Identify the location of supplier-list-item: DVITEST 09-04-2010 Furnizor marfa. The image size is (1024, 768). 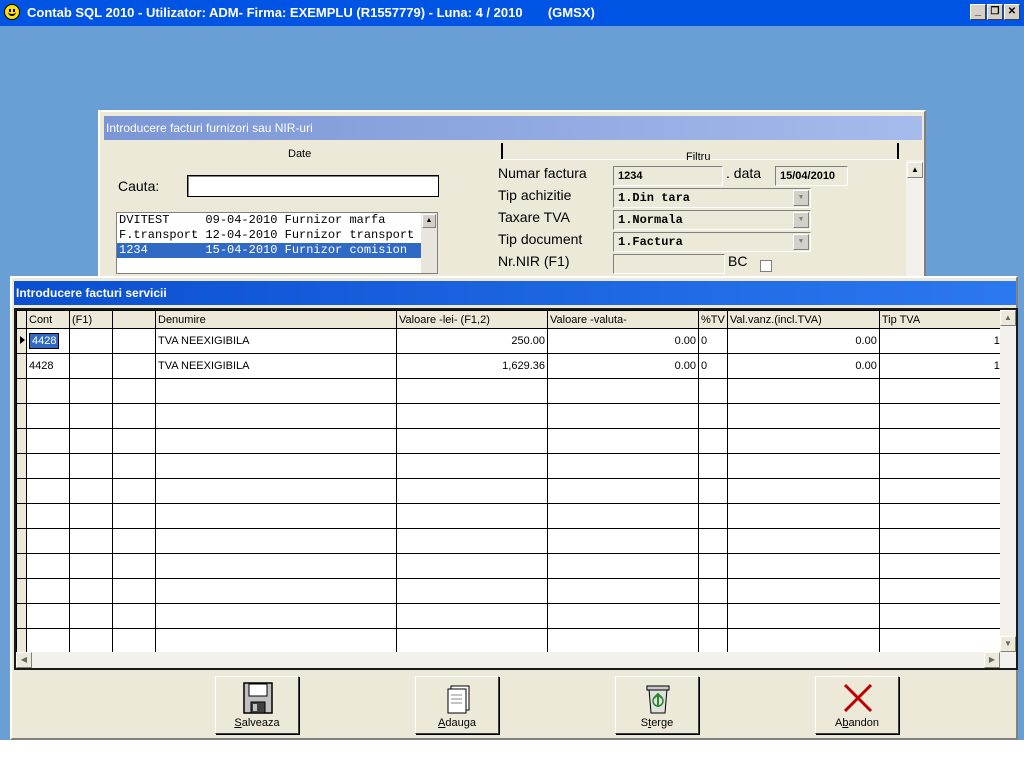
(270, 220).